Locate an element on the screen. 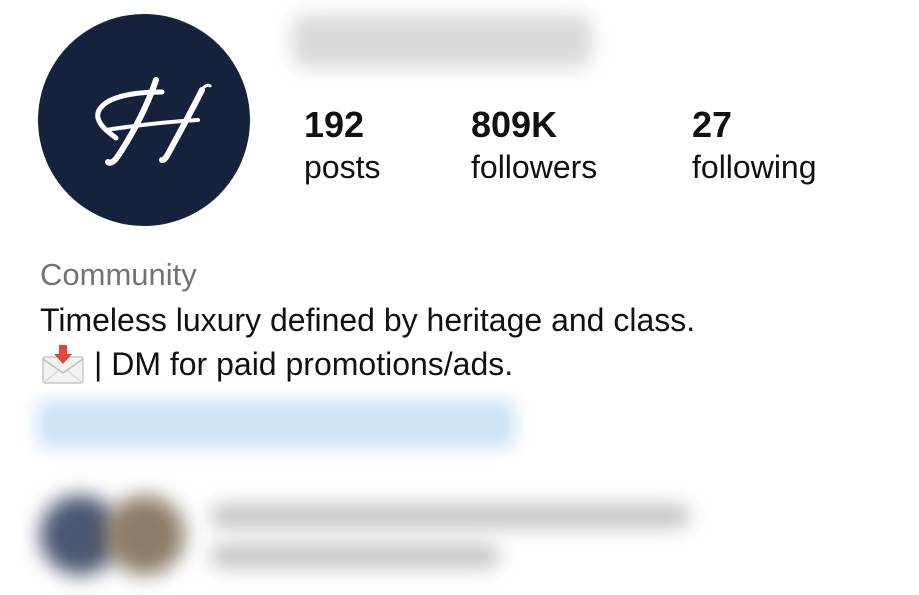  followers-label: followers is located at coordinates (534, 167).